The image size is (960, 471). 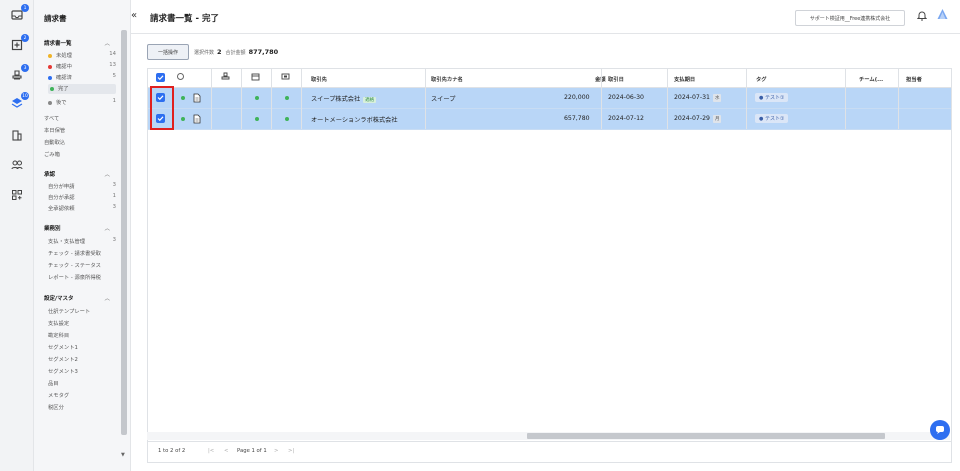 I want to click on folder-column-icon, so click(x=255, y=77).